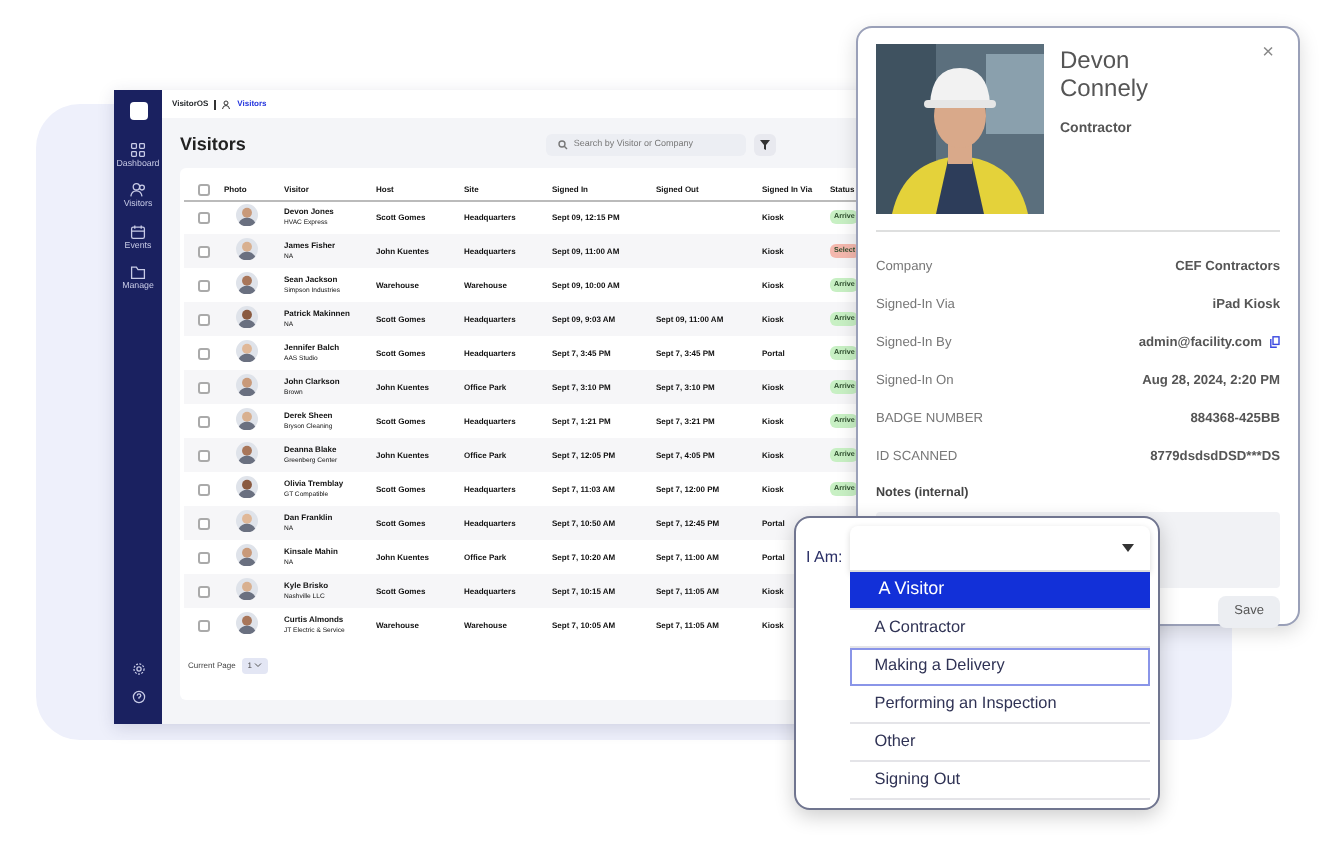 The height and width of the screenshot is (844, 1324). What do you see at coordinates (213, 145) in the screenshot?
I see `page-title: Visitors` at bounding box center [213, 145].